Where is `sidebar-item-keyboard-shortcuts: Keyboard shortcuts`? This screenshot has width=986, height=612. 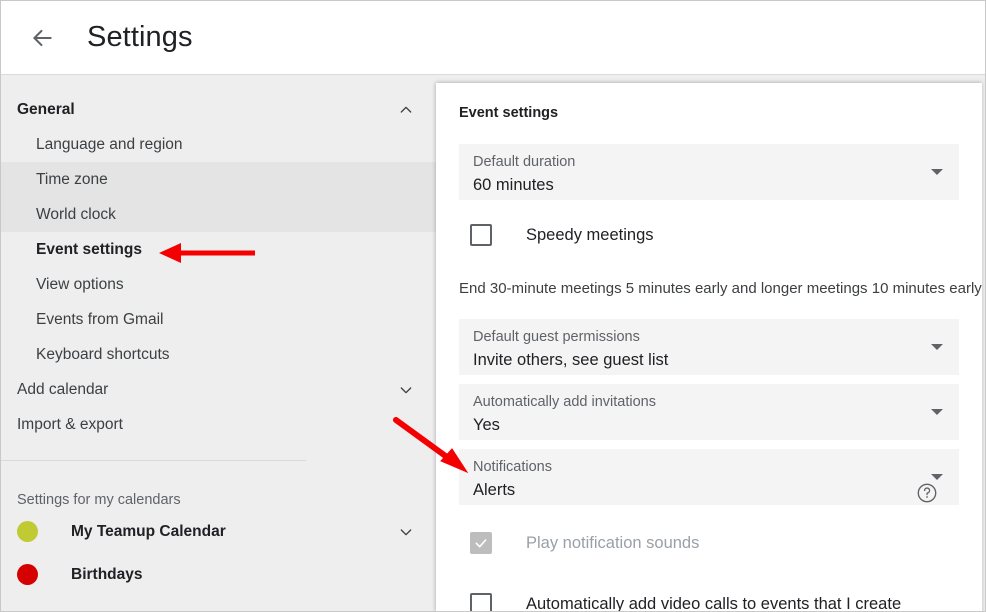
sidebar-item-keyboard-shortcuts: Keyboard shortcuts is located at coordinates (218, 354).